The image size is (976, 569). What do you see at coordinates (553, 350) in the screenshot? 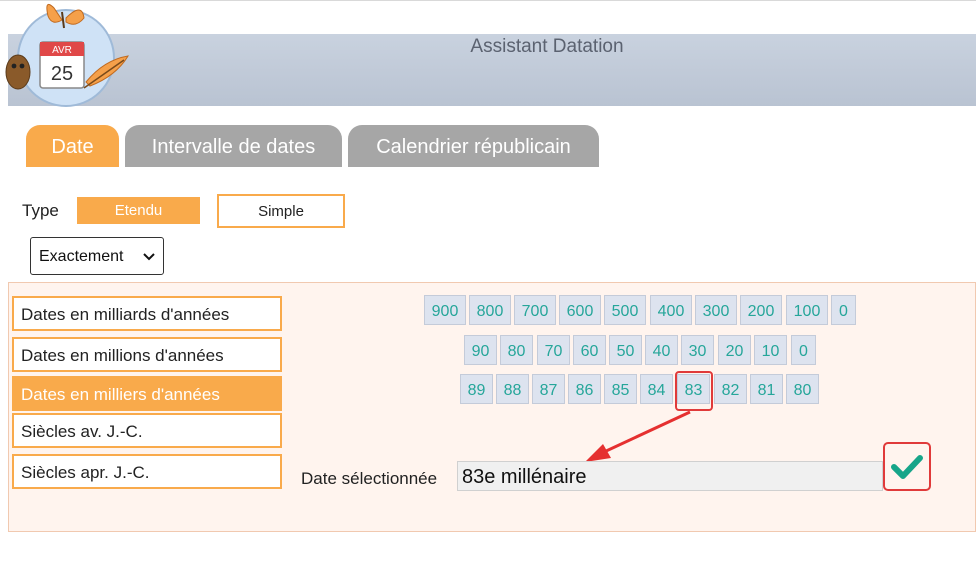
I see `number-button: 70` at bounding box center [553, 350].